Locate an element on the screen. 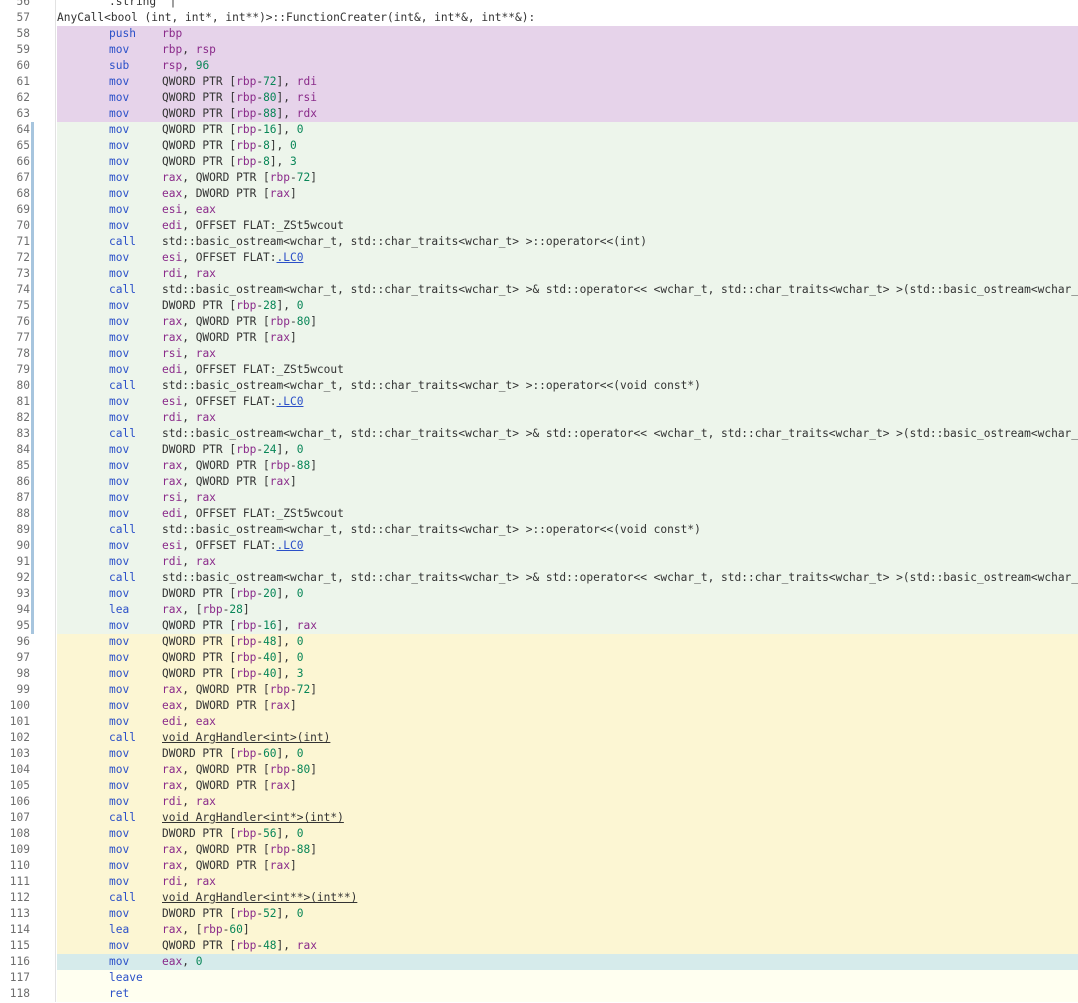  line-number: 66 is located at coordinates (23, 161).